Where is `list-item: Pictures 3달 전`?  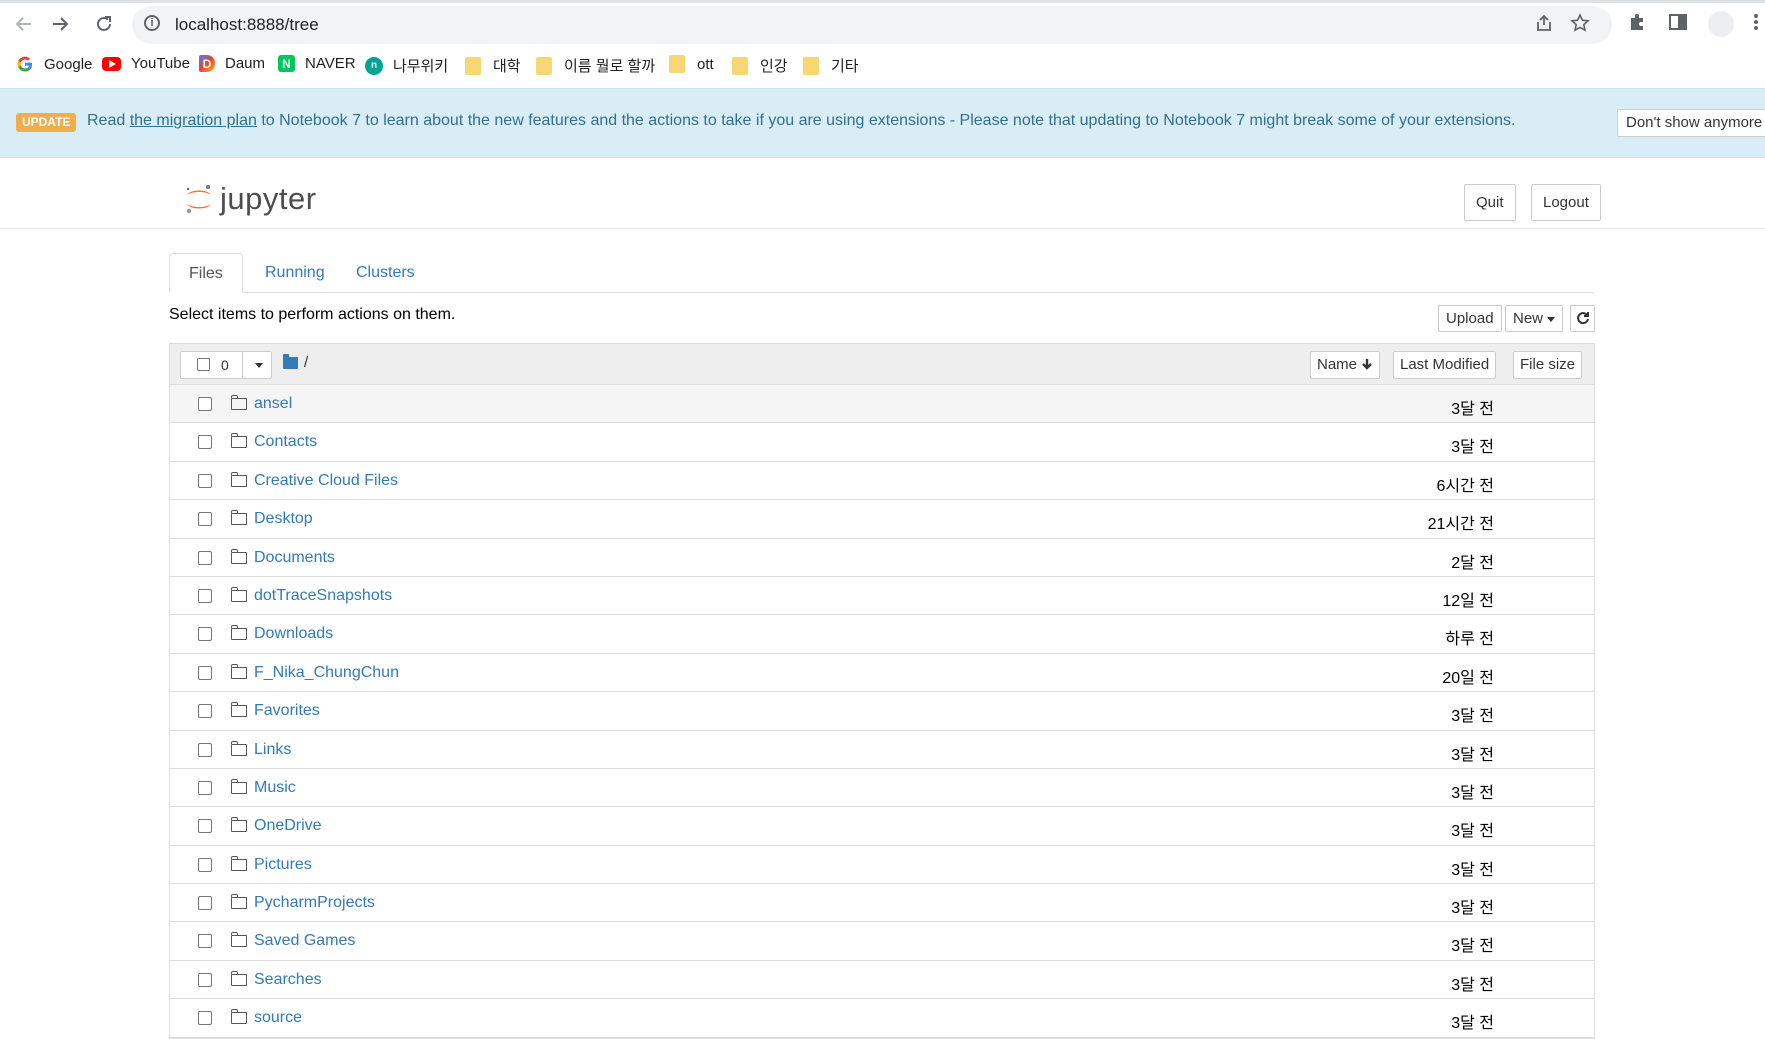
list-item: Pictures 3달 전 is located at coordinates (882, 865).